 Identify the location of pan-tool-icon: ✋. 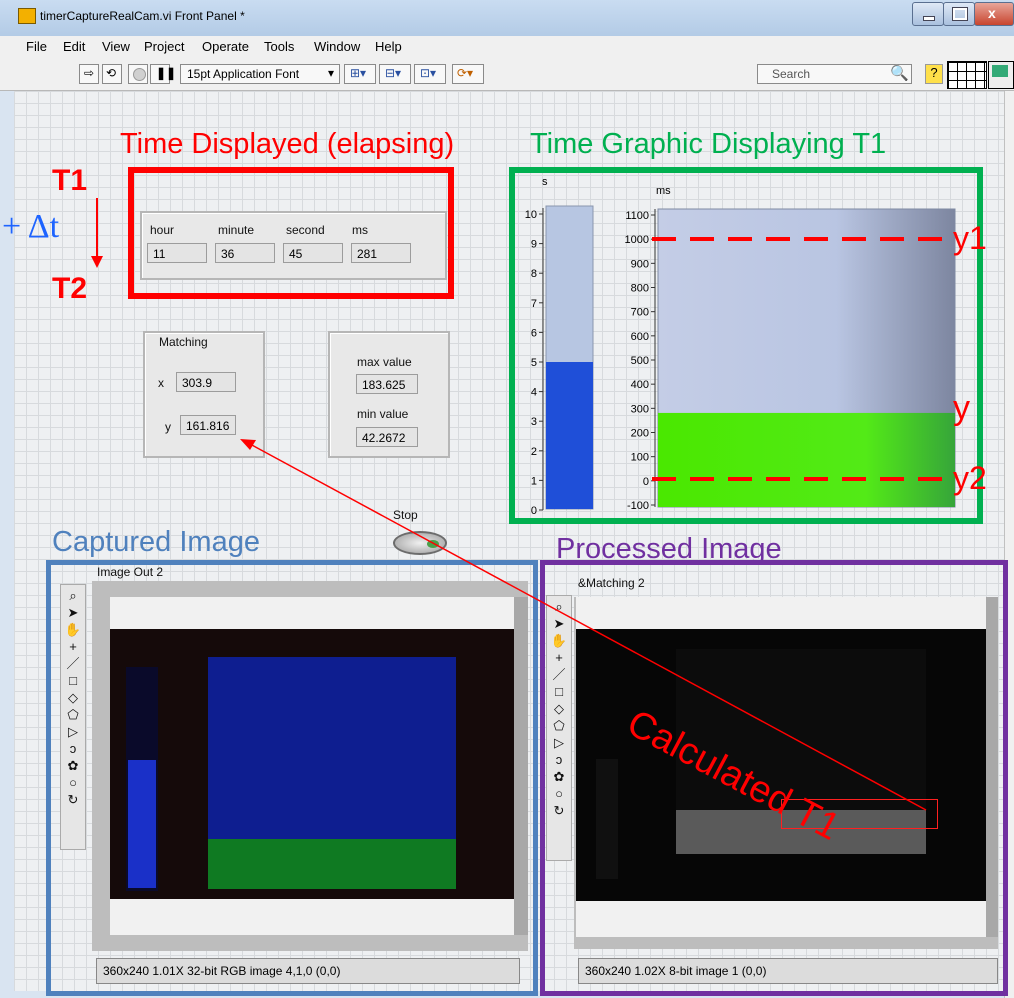
(73, 629).